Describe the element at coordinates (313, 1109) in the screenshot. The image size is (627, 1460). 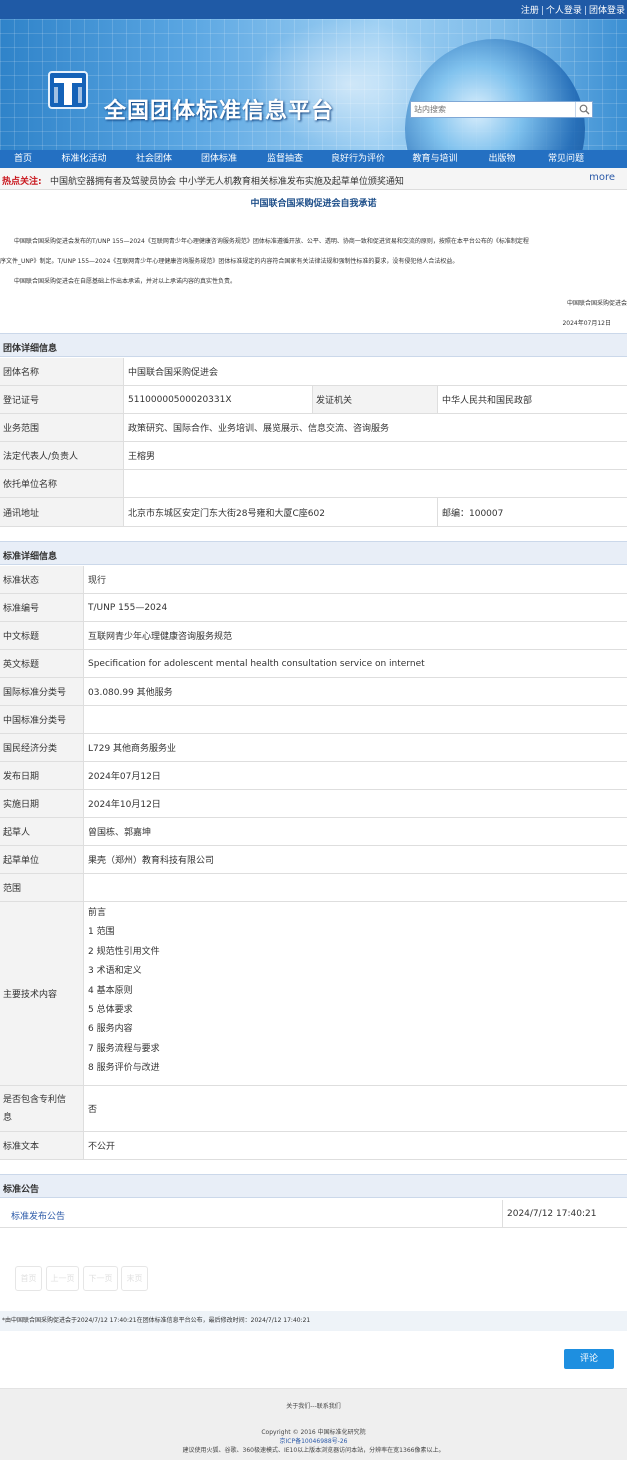
I see `std-row-patent: 是否包含专利信 息 否` at that location.